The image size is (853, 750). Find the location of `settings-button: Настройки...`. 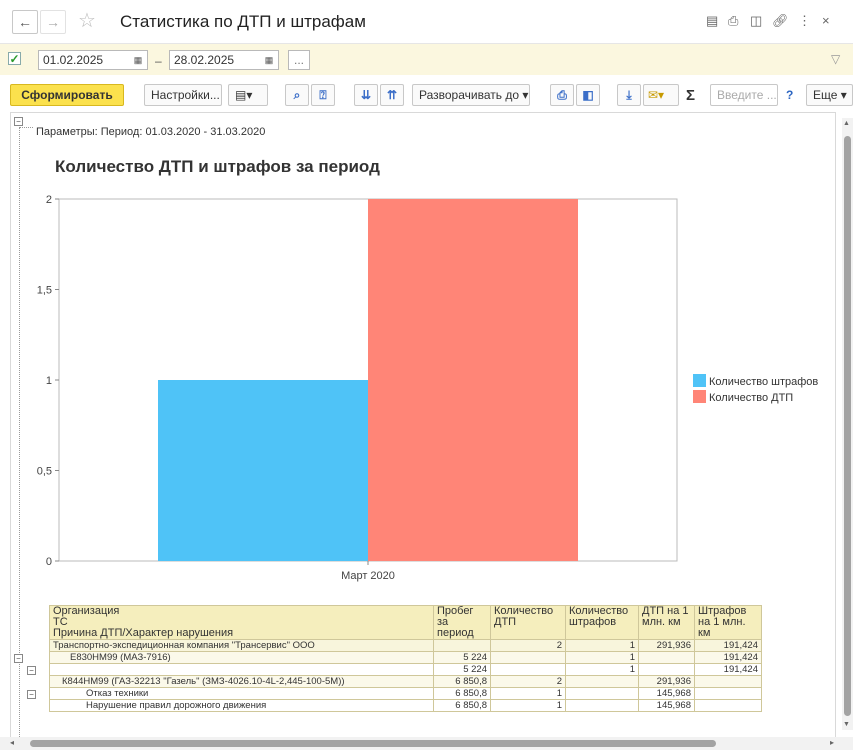

settings-button: Настройки... is located at coordinates (183, 95).